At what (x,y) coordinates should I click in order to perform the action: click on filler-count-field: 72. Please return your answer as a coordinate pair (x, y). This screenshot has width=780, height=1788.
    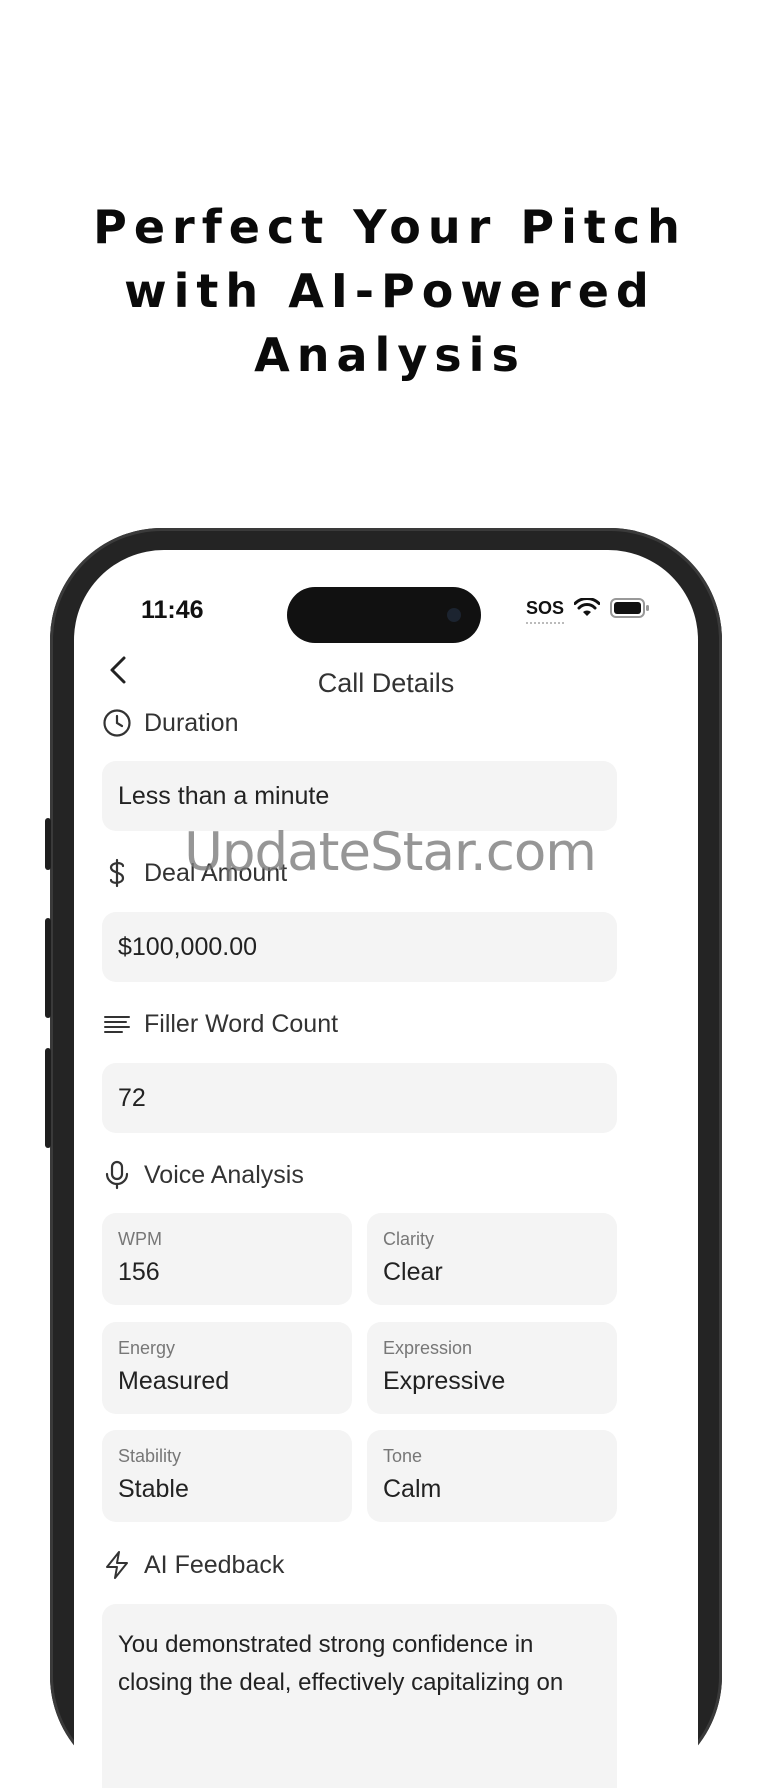
    Looking at the image, I should click on (359, 1098).